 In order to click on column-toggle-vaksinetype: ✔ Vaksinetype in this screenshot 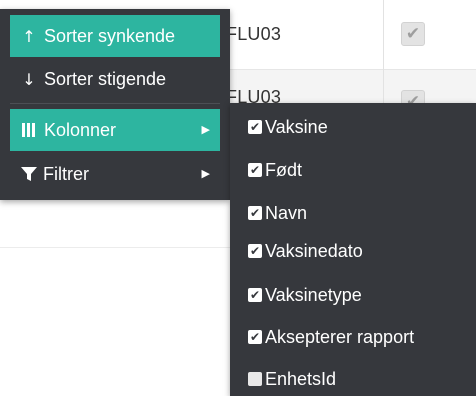, I will do `click(305, 295)`.